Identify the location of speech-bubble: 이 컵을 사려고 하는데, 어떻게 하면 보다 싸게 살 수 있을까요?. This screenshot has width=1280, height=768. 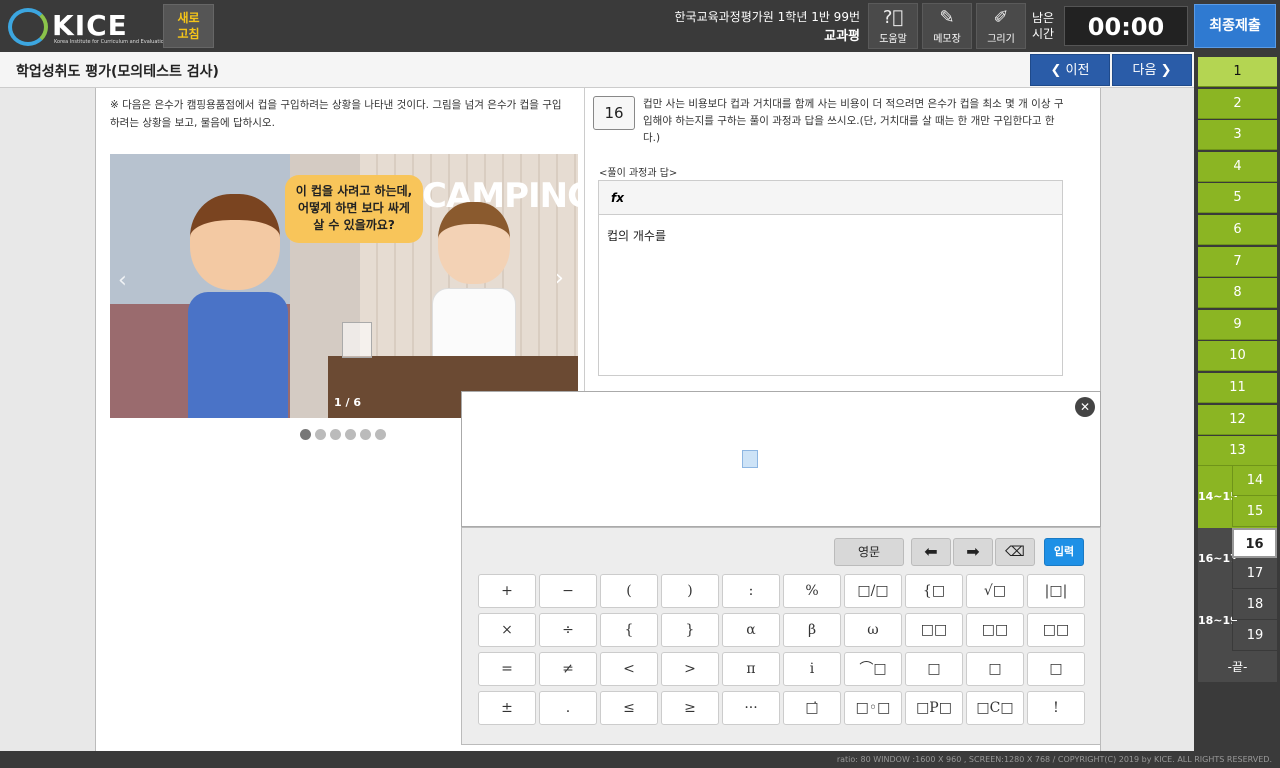
(354, 209).